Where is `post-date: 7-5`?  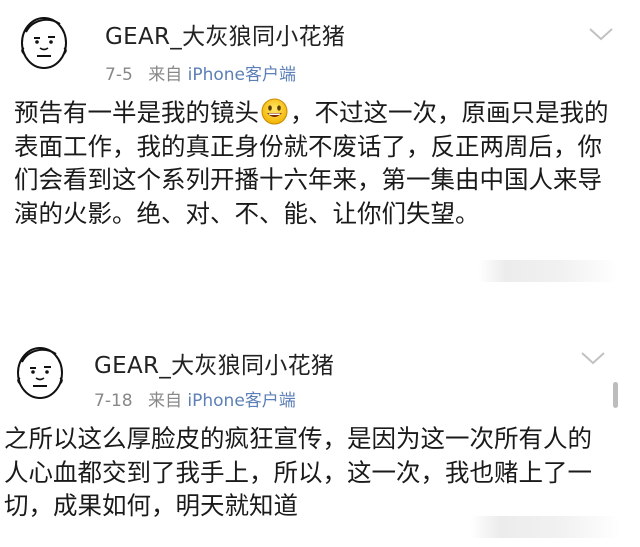 post-date: 7-5 is located at coordinates (119, 75).